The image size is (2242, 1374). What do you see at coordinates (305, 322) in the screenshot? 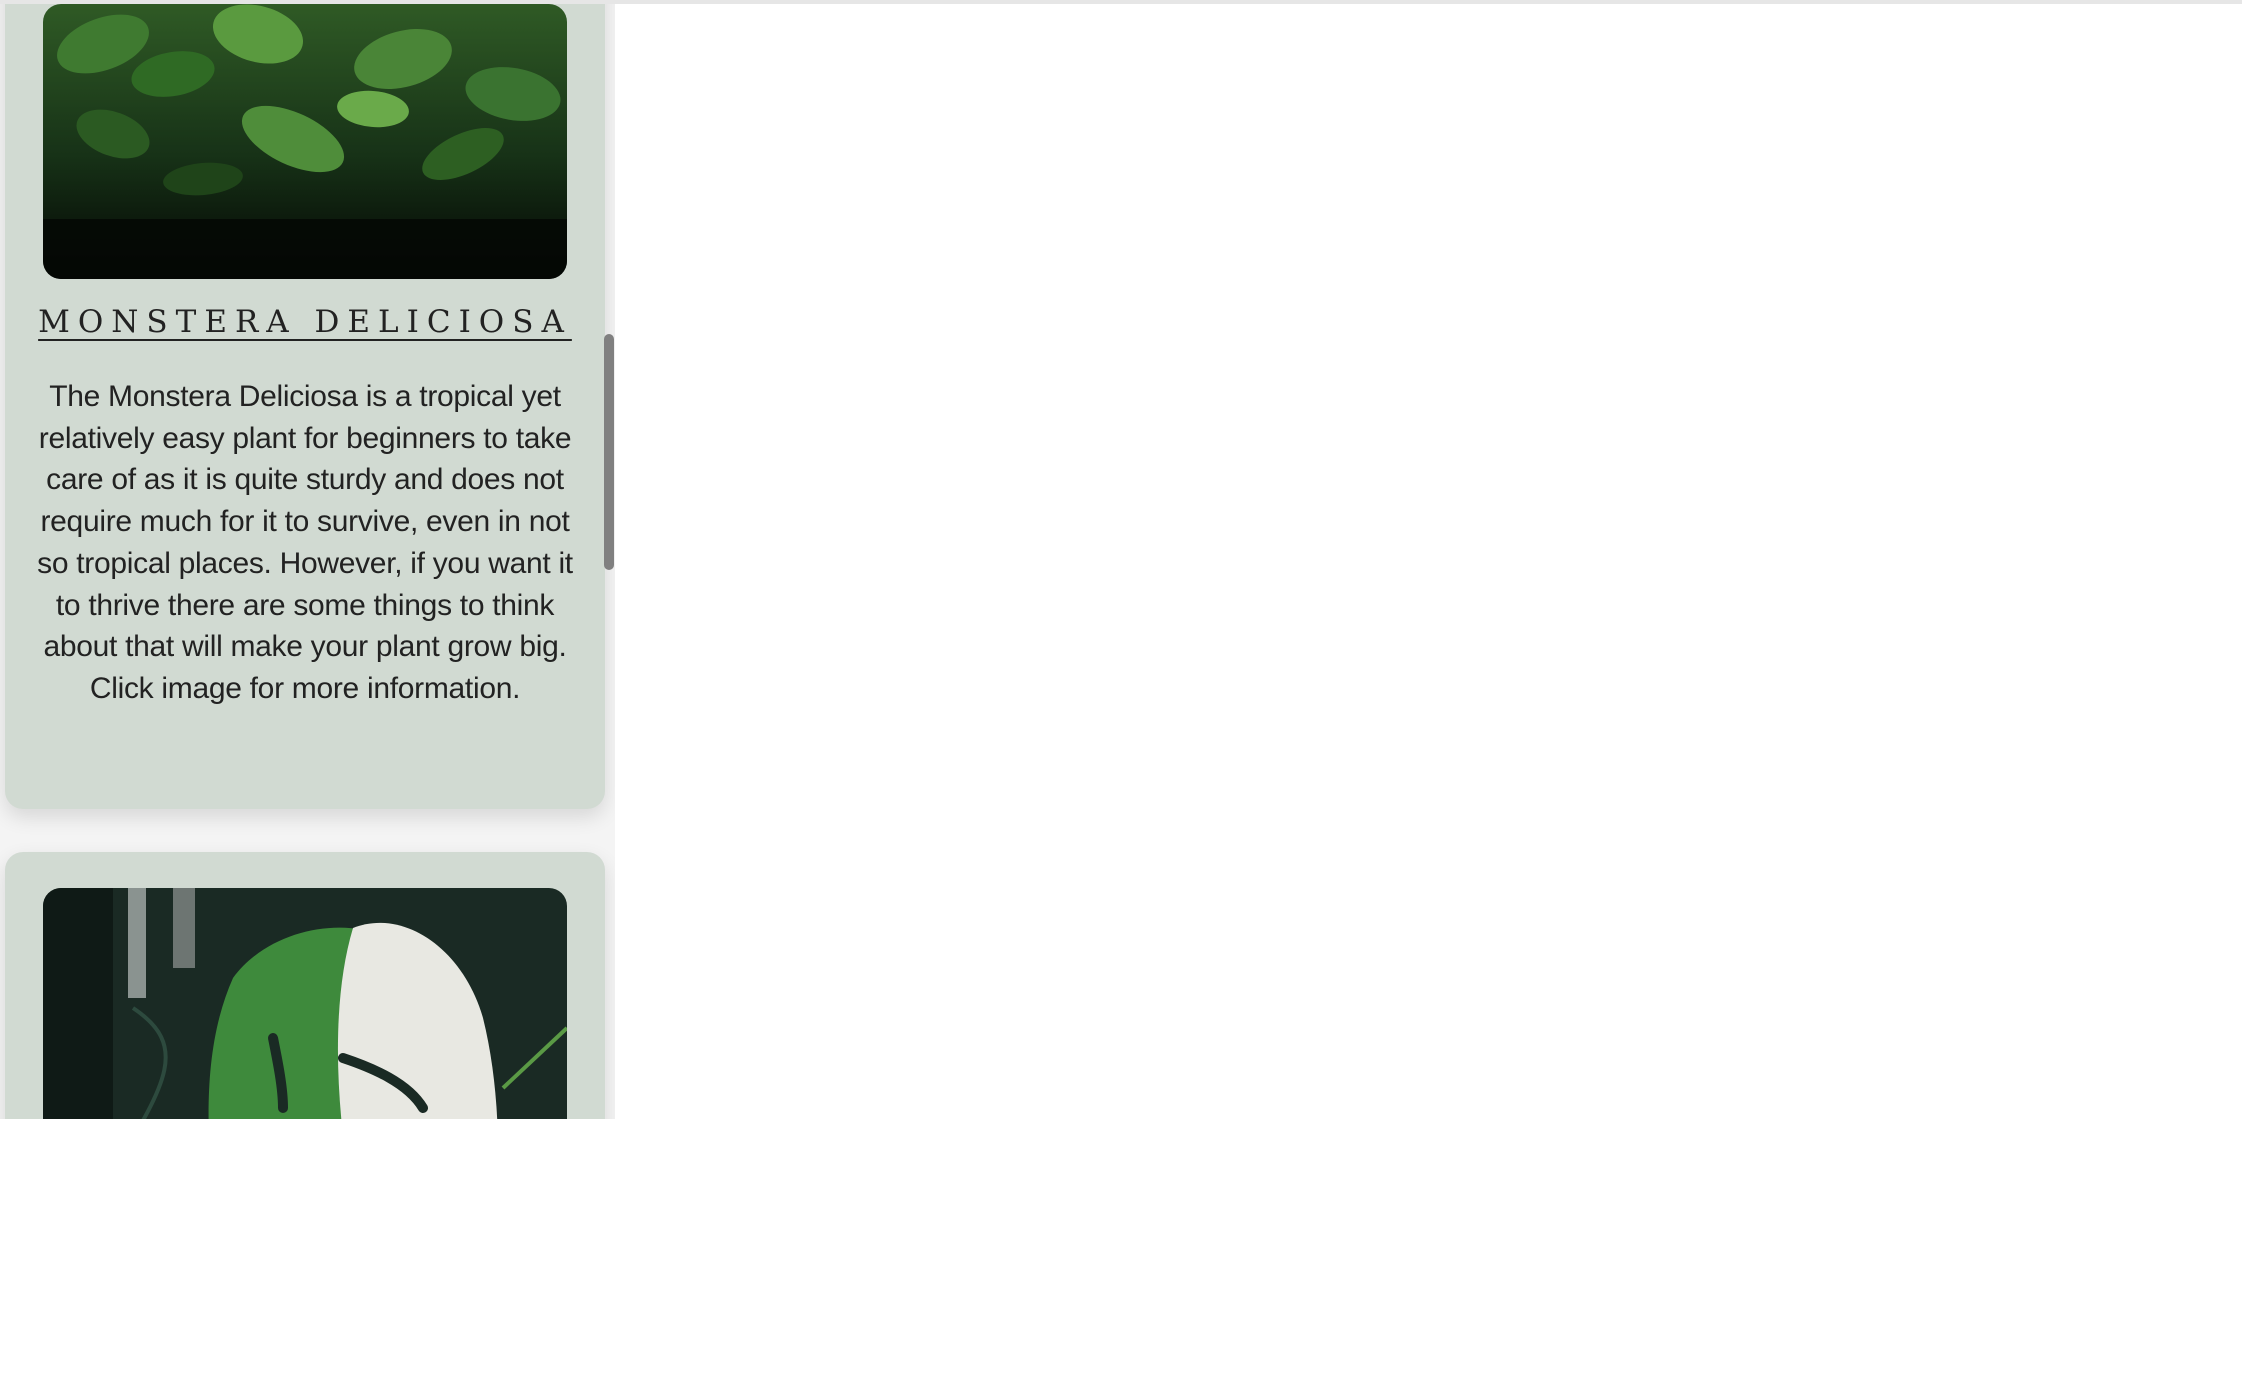
I see `plant-card-title: MONSTERA DELICIOSA` at bounding box center [305, 322].